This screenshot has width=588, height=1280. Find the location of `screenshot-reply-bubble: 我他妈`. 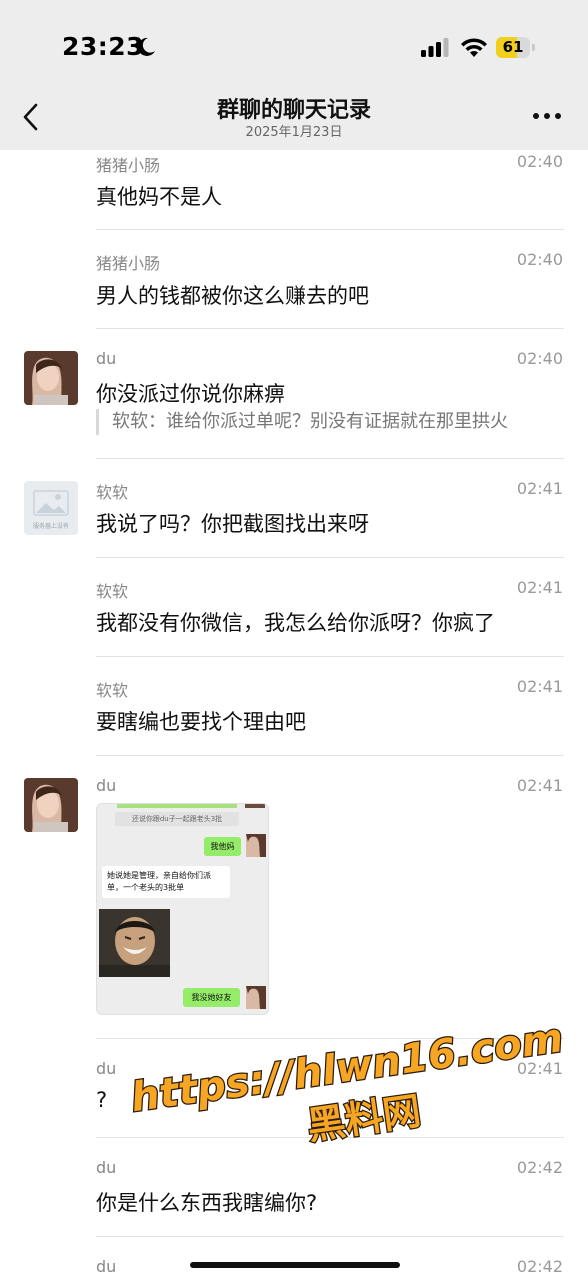

screenshot-reply-bubble: 我他妈 is located at coordinates (222, 846).